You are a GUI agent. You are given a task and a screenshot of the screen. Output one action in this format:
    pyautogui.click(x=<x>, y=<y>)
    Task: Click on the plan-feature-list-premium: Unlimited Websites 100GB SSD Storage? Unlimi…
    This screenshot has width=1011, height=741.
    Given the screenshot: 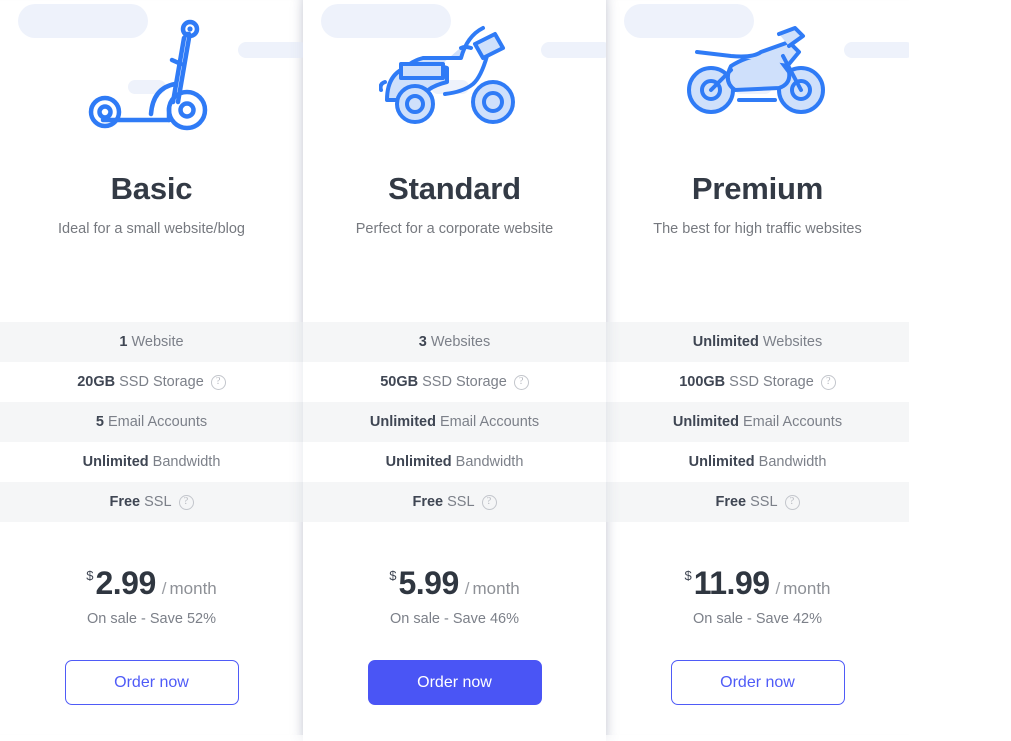 What is the action you would take?
    pyautogui.click(x=757, y=422)
    